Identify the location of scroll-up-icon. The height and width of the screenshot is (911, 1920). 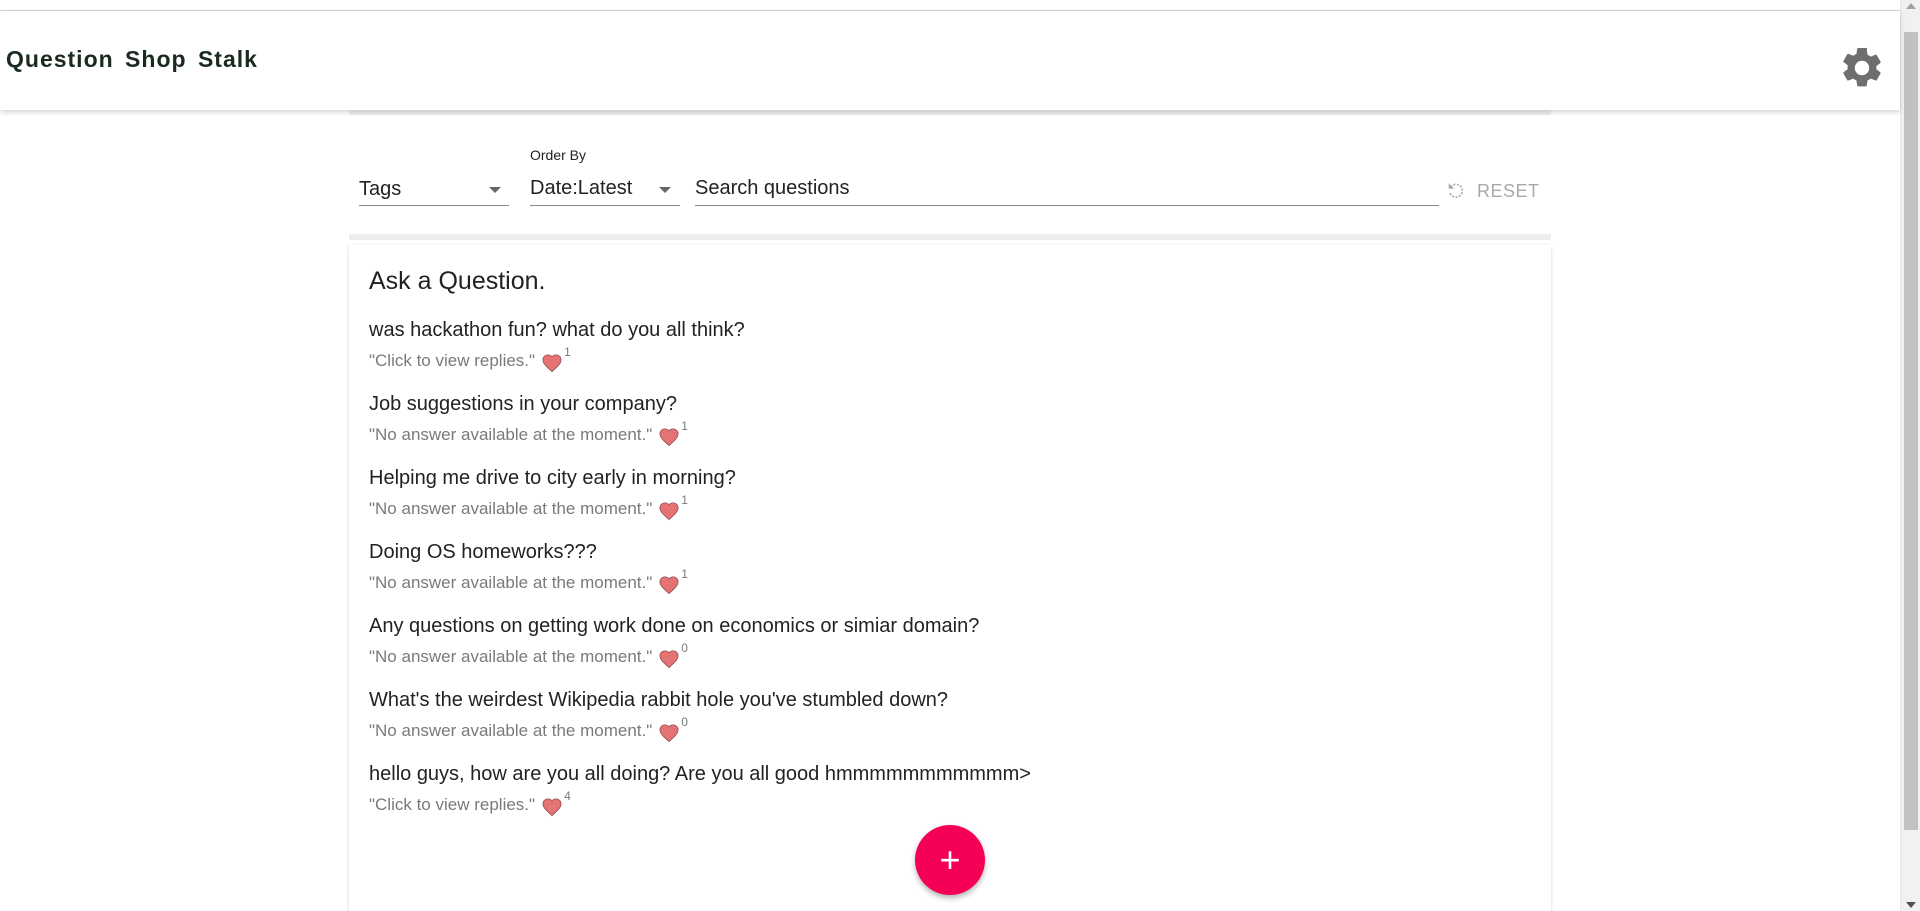
(1911, 6).